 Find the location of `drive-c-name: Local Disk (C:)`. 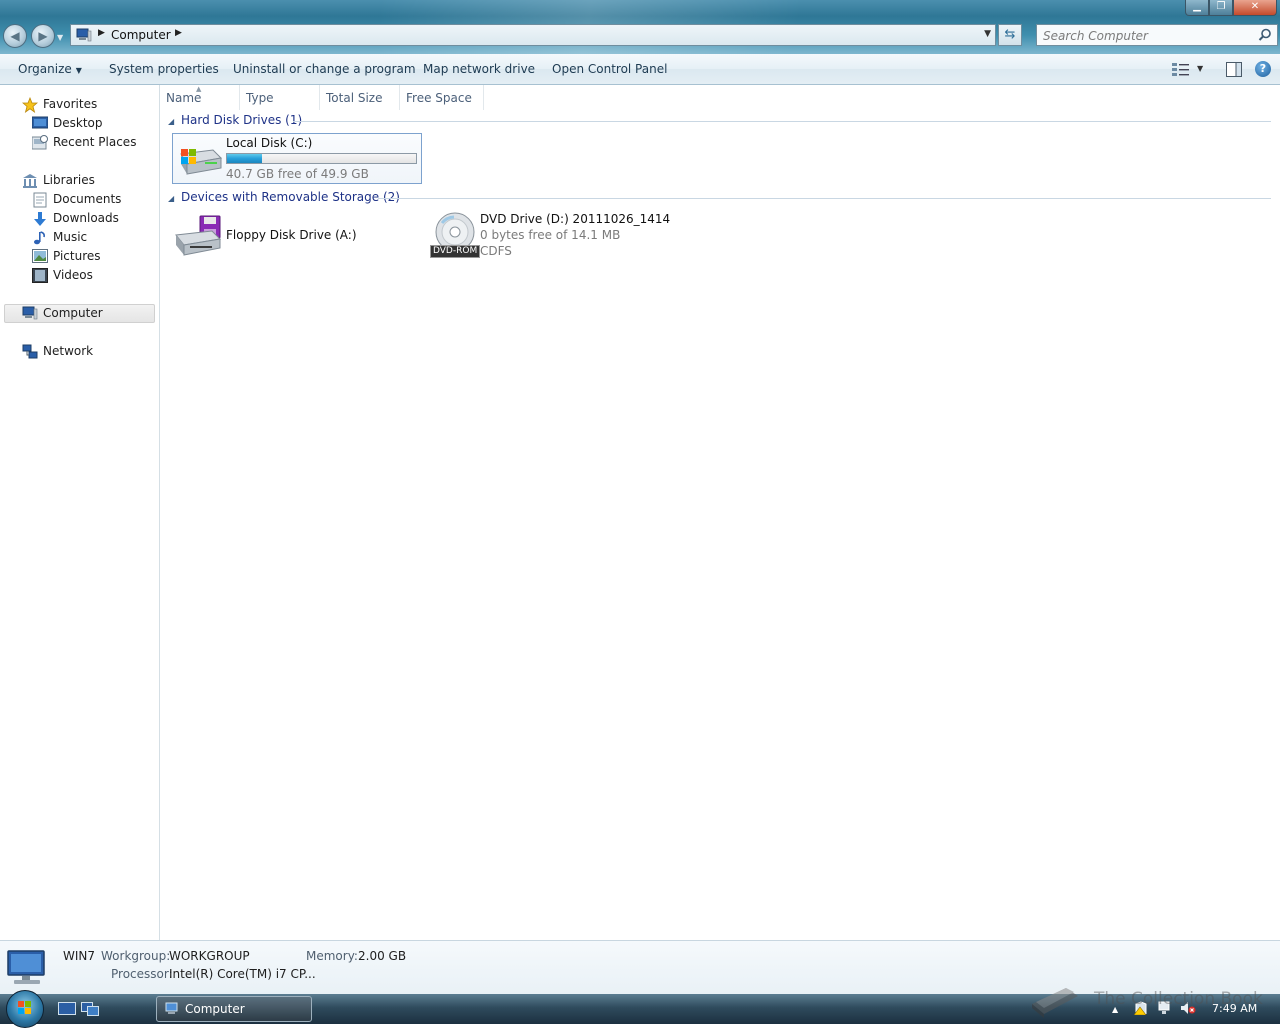

drive-c-name: Local Disk (C:) is located at coordinates (269, 143).